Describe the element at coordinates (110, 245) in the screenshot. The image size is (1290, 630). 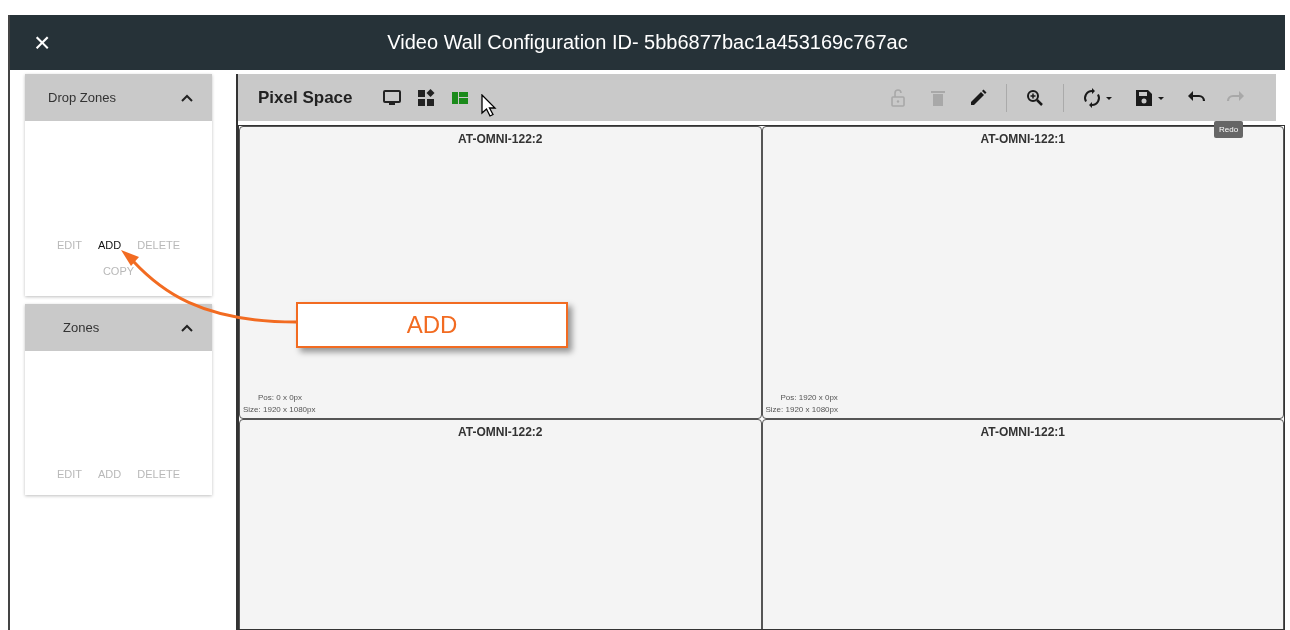
I see `action-button: ADD` at that location.